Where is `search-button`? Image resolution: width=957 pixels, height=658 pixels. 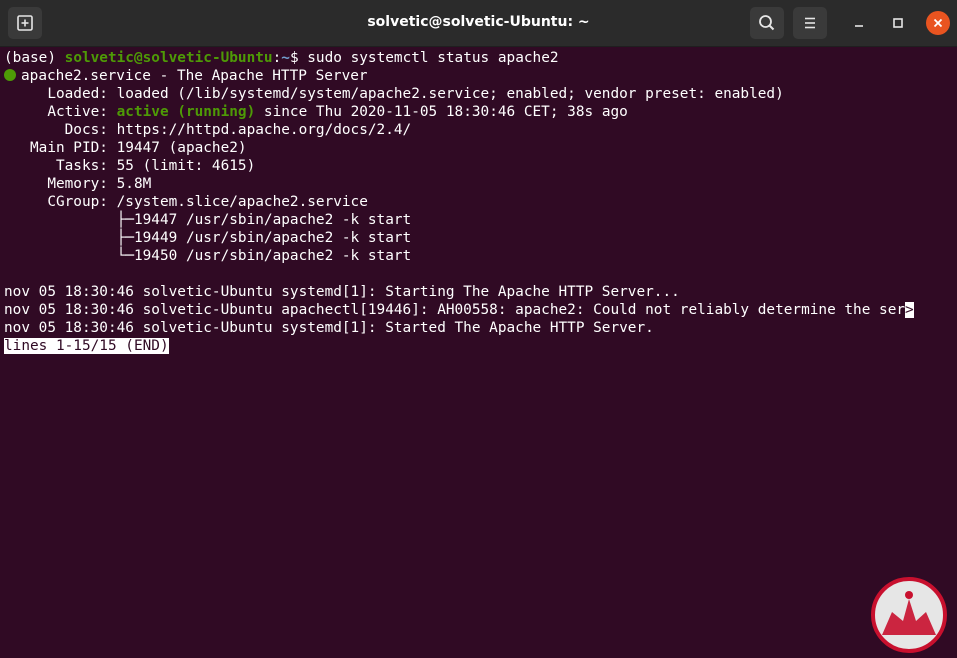
search-button is located at coordinates (767, 23).